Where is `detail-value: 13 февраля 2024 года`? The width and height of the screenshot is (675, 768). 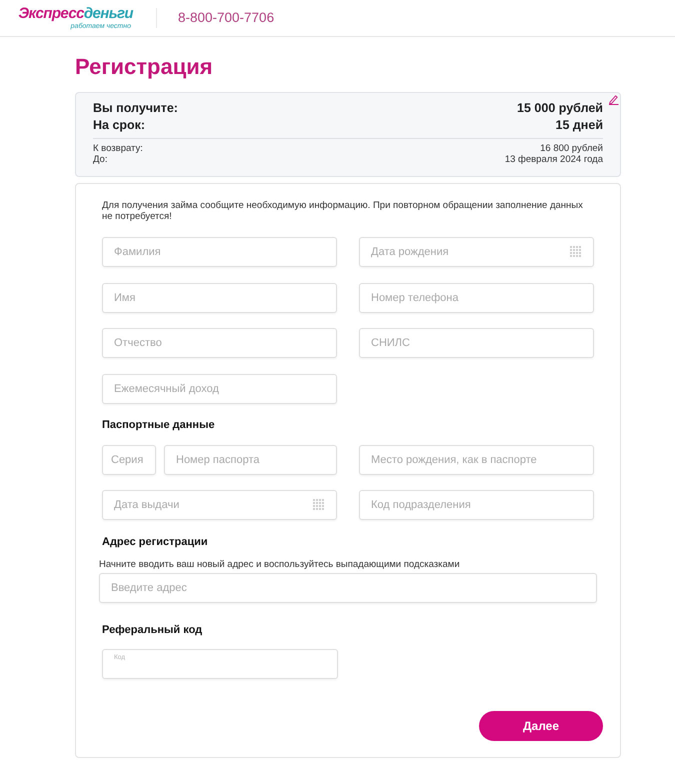
detail-value: 13 февраля 2024 года is located at coordinates (553, 159).